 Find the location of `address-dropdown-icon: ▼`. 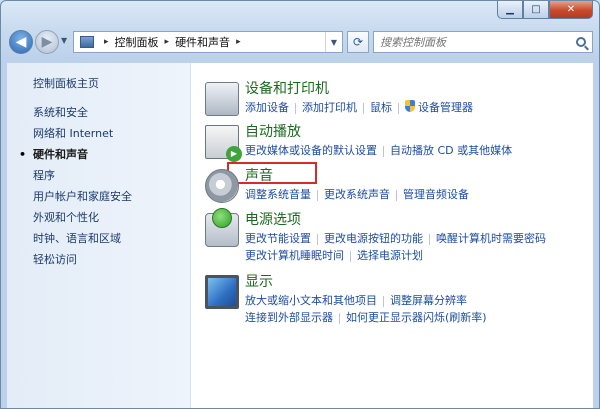

address-dropdown-icon: ▼ is located at coordinates (333, 42).